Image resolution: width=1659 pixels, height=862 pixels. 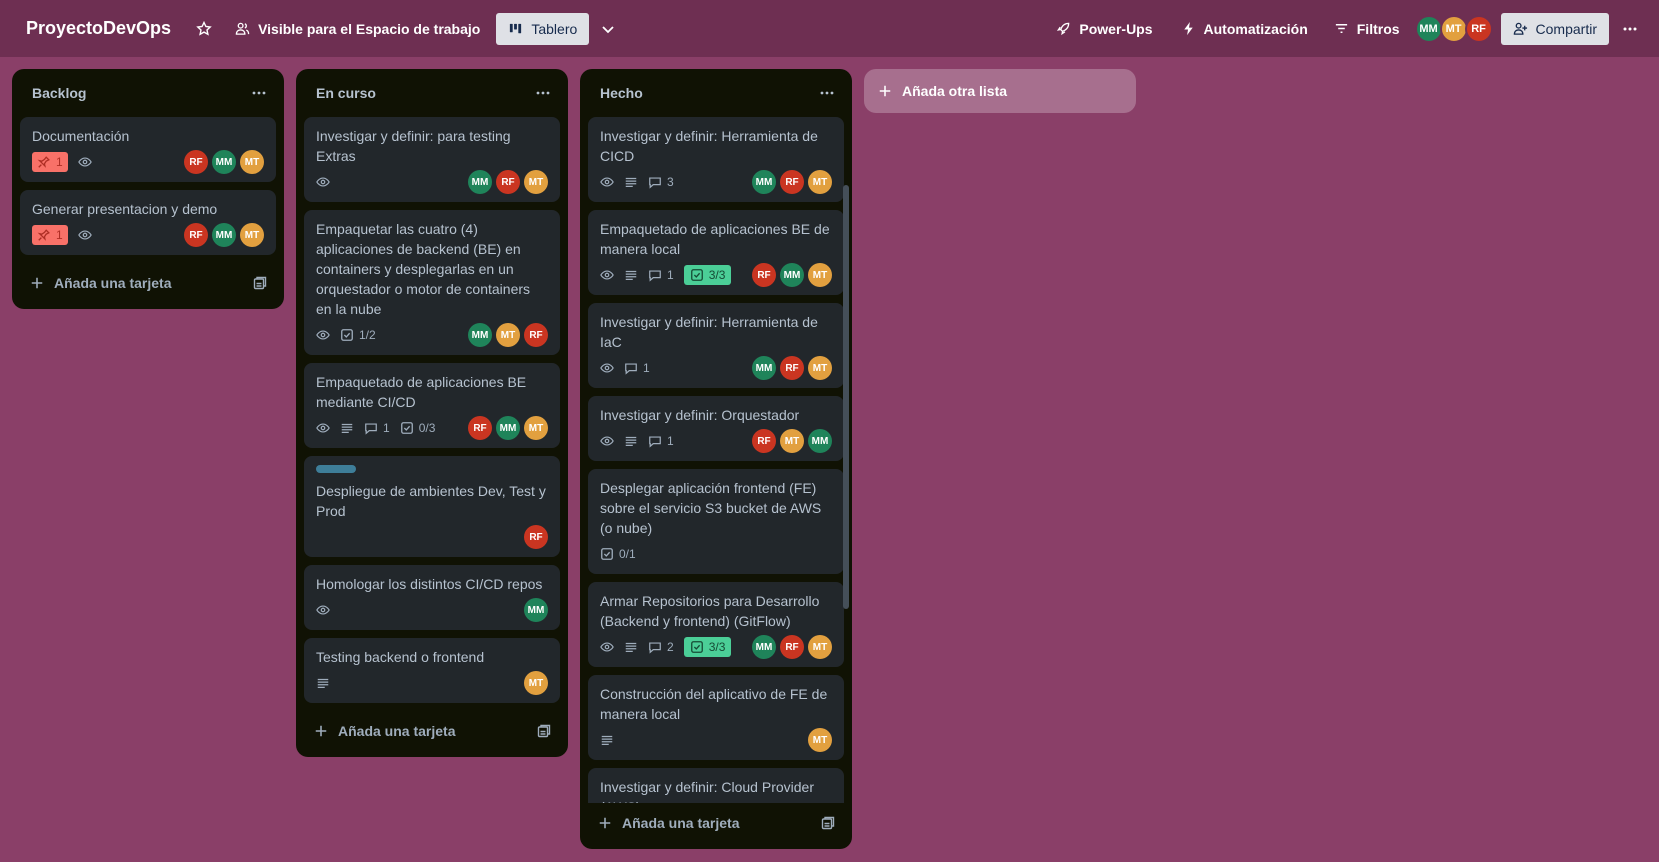 I want to click on rocket-icon, so click(x=1063, y=29).